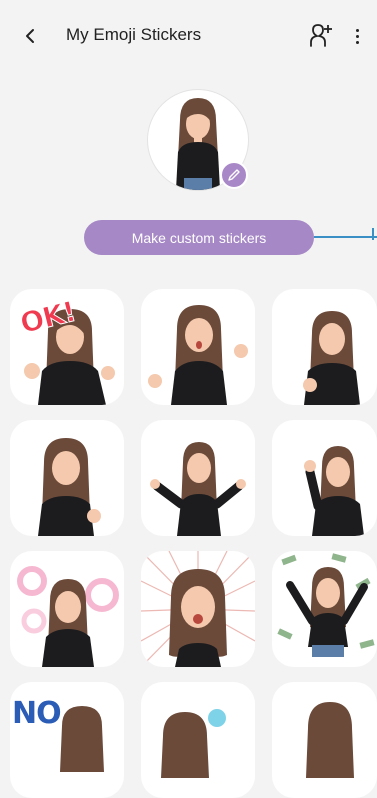 The image size is (377, 798). Describe the element at coordinates (345, 237) in the screenshot. I see `callout-line` at that location.